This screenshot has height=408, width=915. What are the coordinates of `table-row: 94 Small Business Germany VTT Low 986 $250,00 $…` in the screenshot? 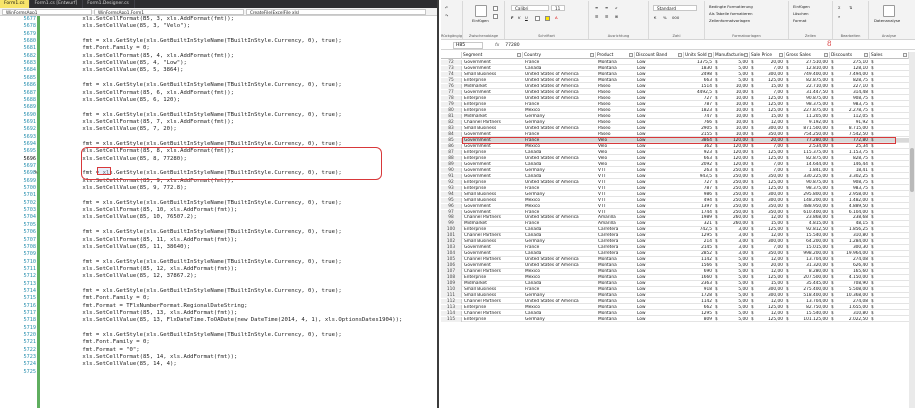 It's located at (678, 194).